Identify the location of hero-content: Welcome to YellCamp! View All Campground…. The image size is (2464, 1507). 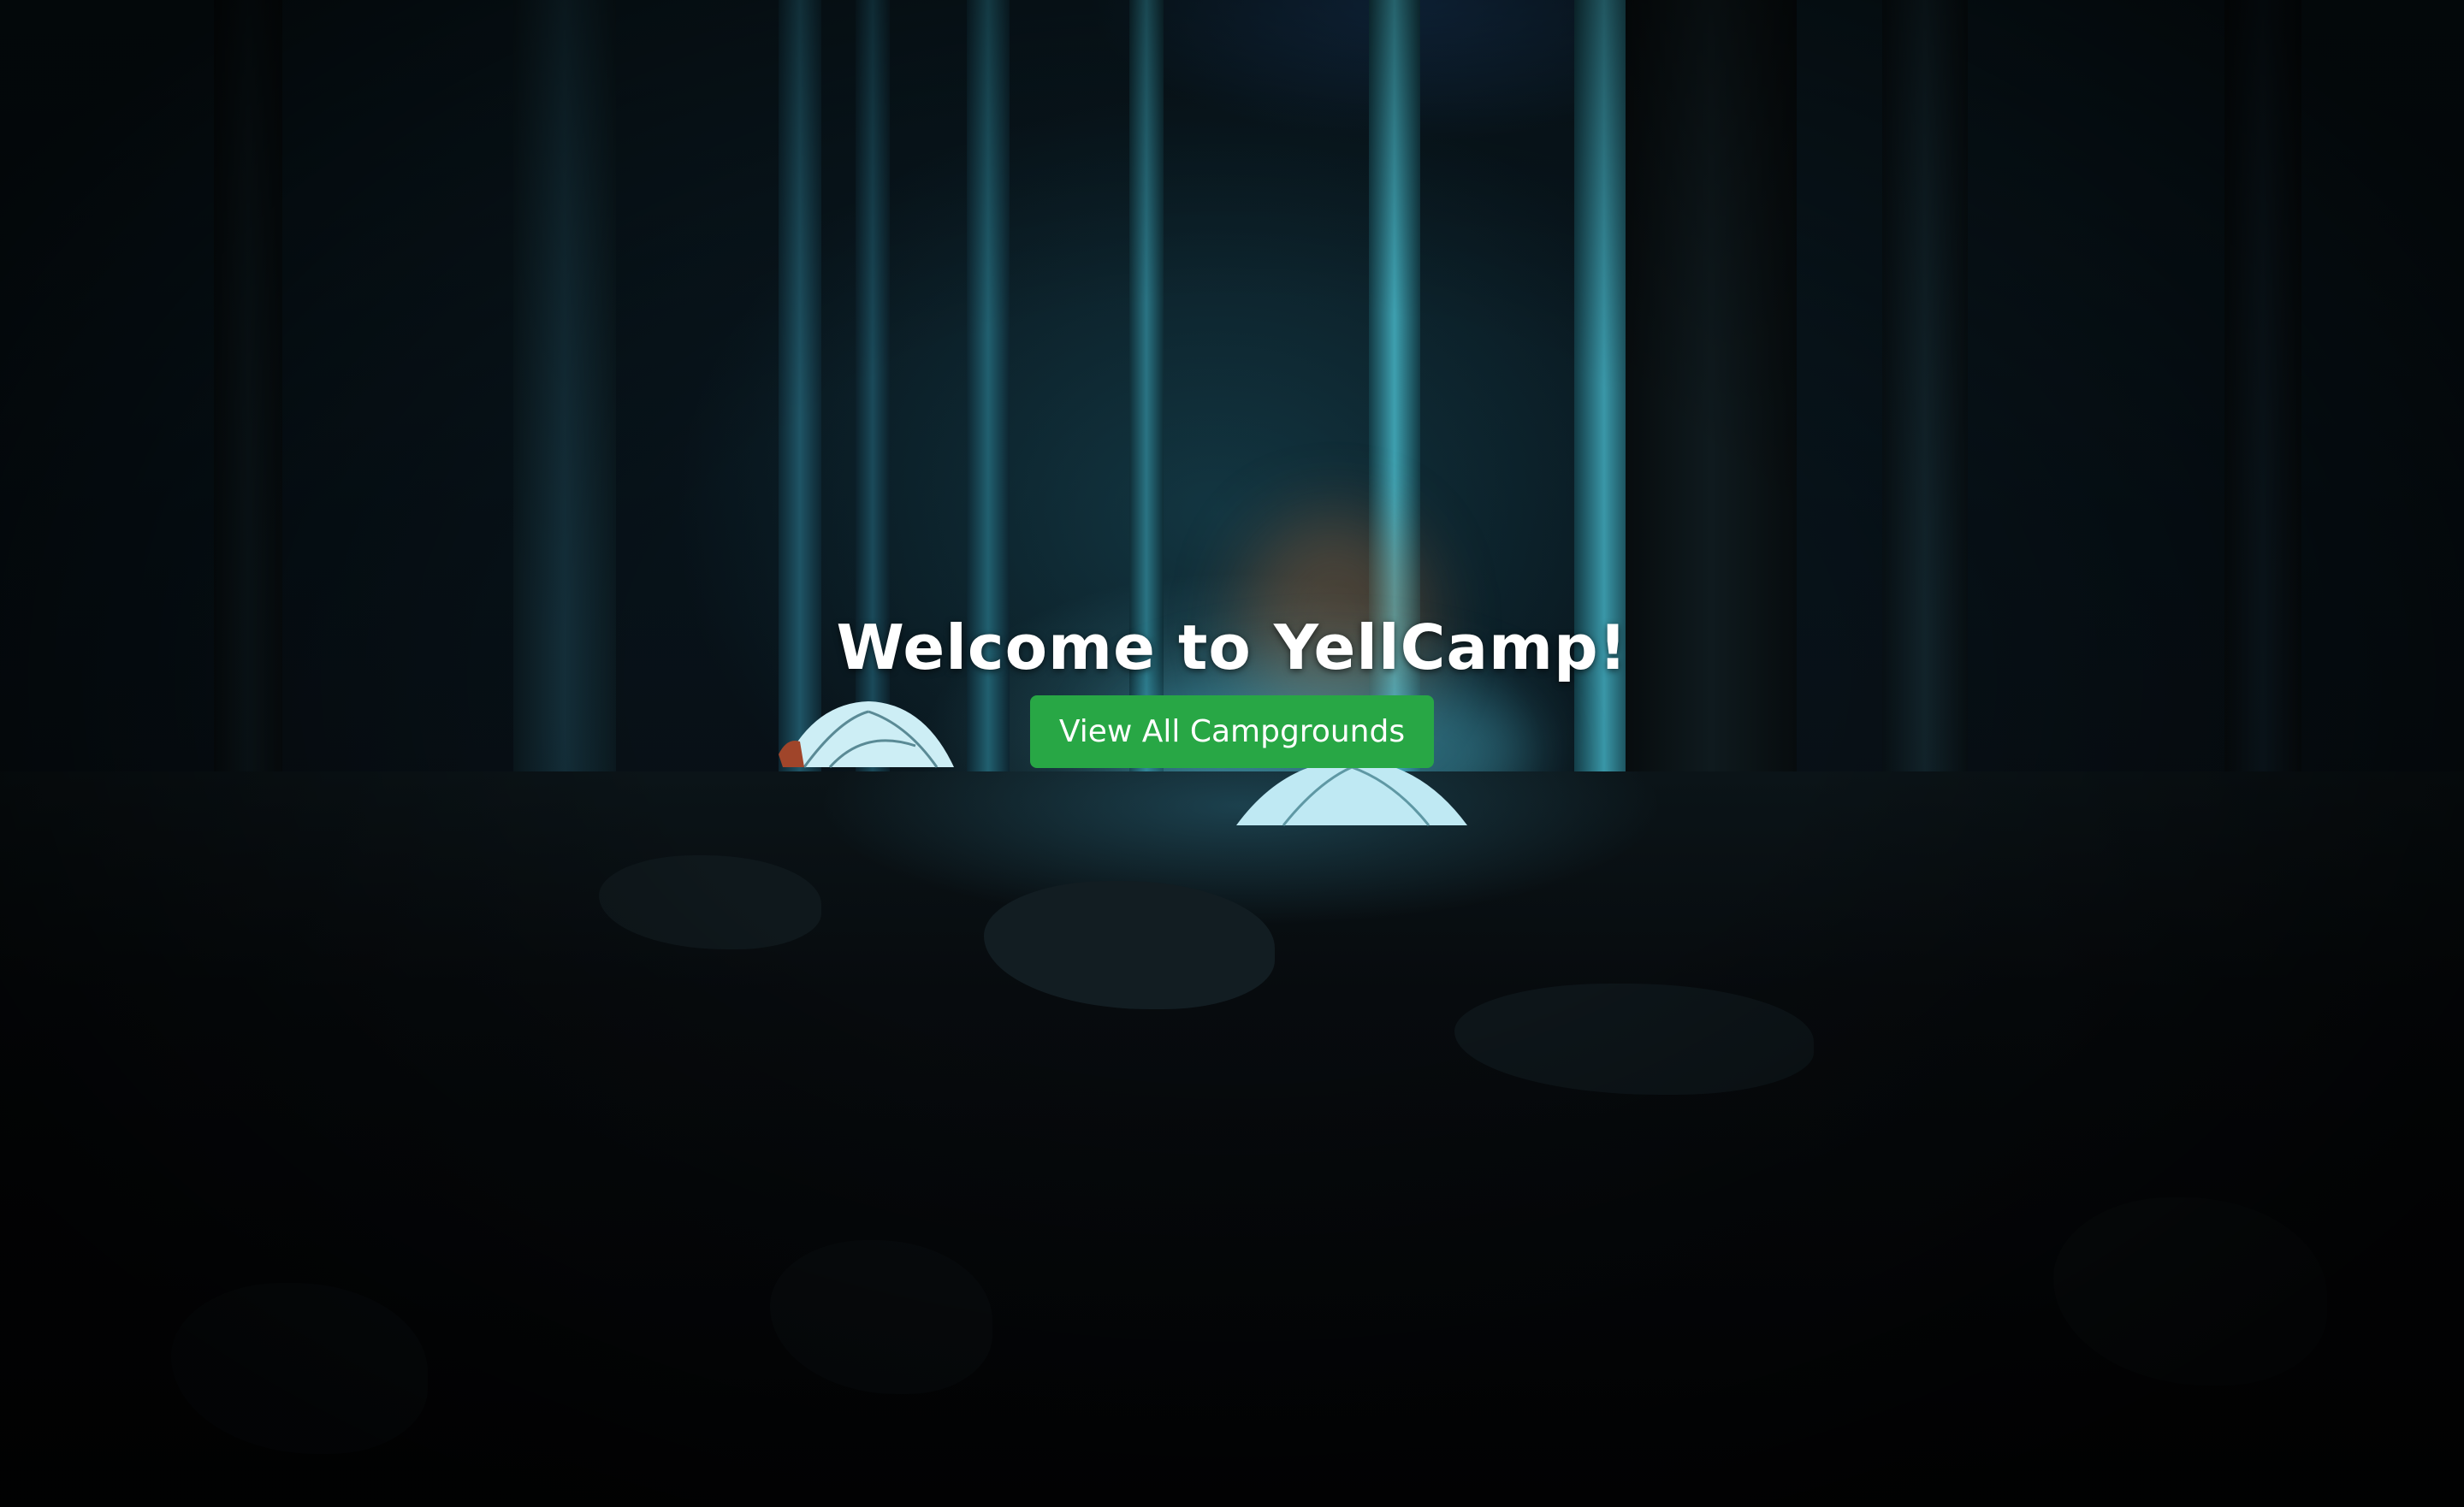
(1232, 690).